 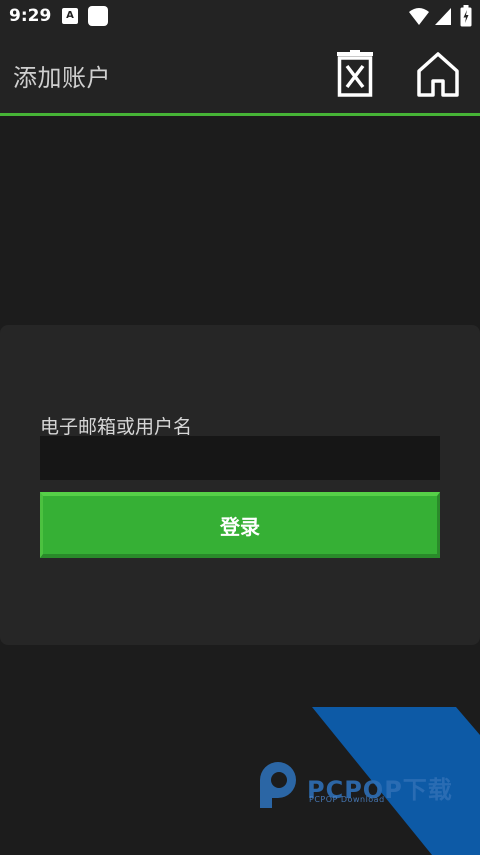 I want to click on watermark-subtitle: PCPOP Download, so click(x=347, y=799).